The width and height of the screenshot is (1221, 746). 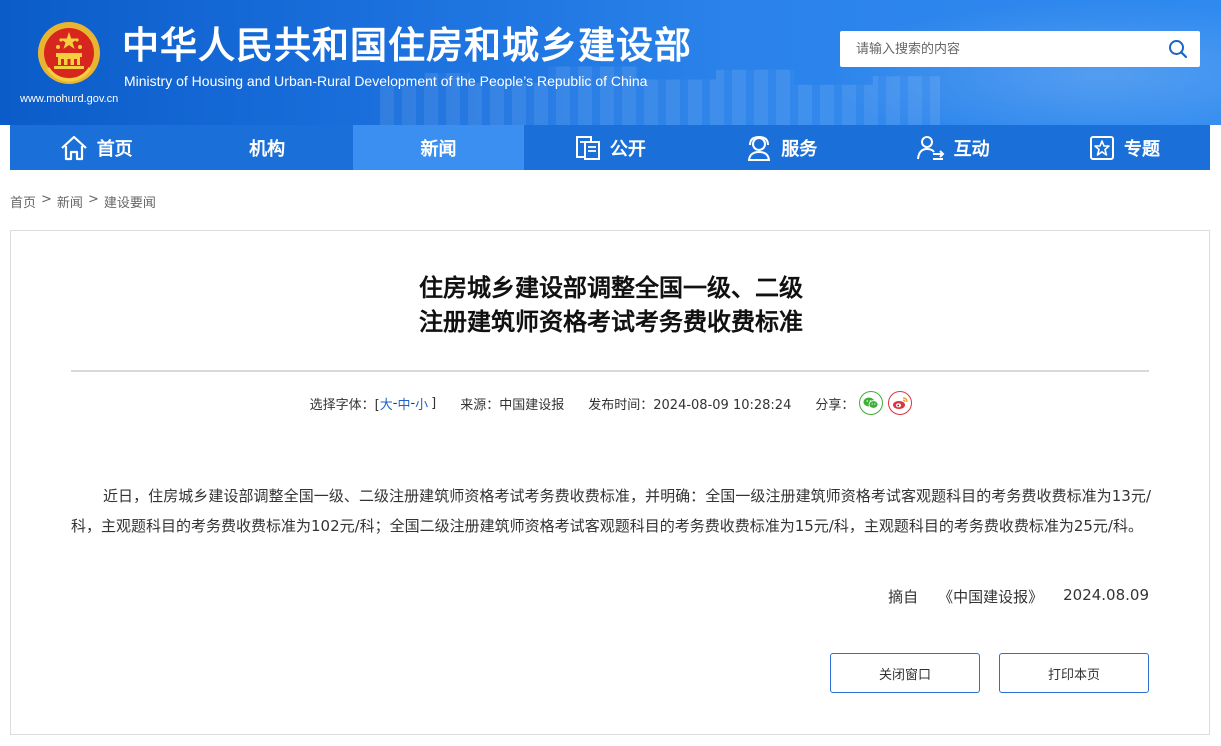 I want to click on interaction-icon, so click(x=930, y=147).